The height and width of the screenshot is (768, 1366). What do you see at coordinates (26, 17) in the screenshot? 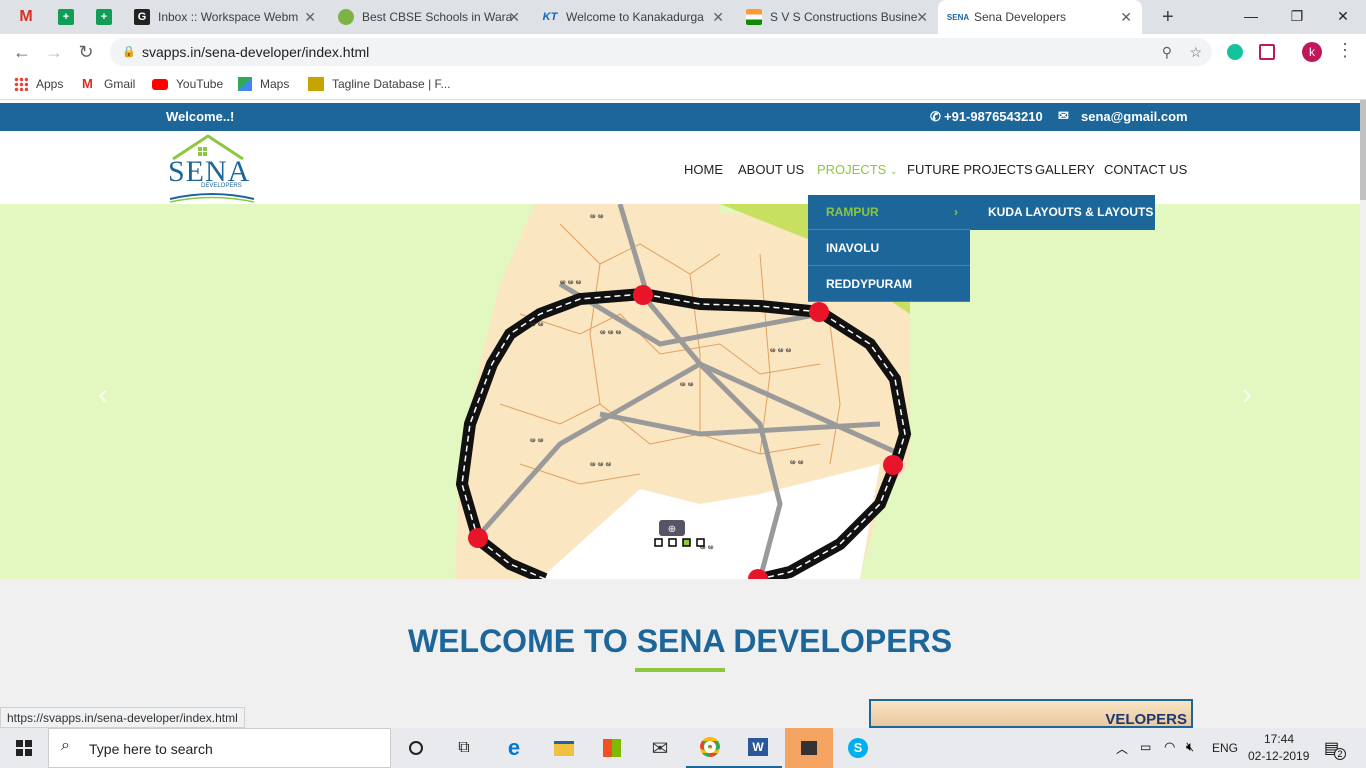
I see `tab-gmail: M` at bounding box center [26, 17].